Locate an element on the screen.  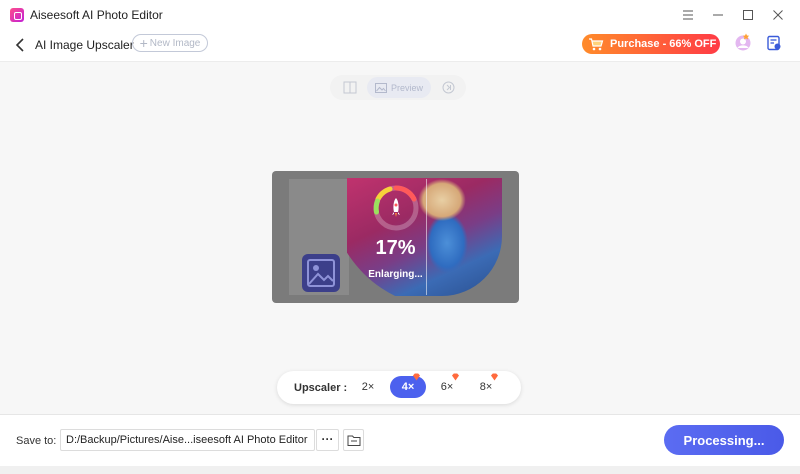
window-bottom-edge is located at coordinates (400, 470).